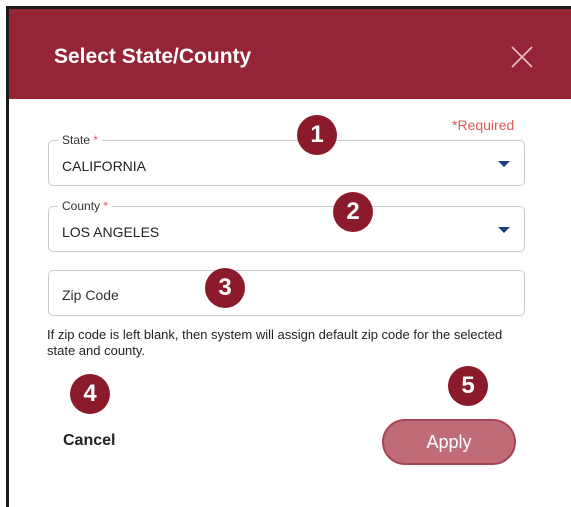 The width and height of the screenshot is (571, 507). Describe the element at coordinates (522, 57) in the screenshot. I see `close-icon` at that location.